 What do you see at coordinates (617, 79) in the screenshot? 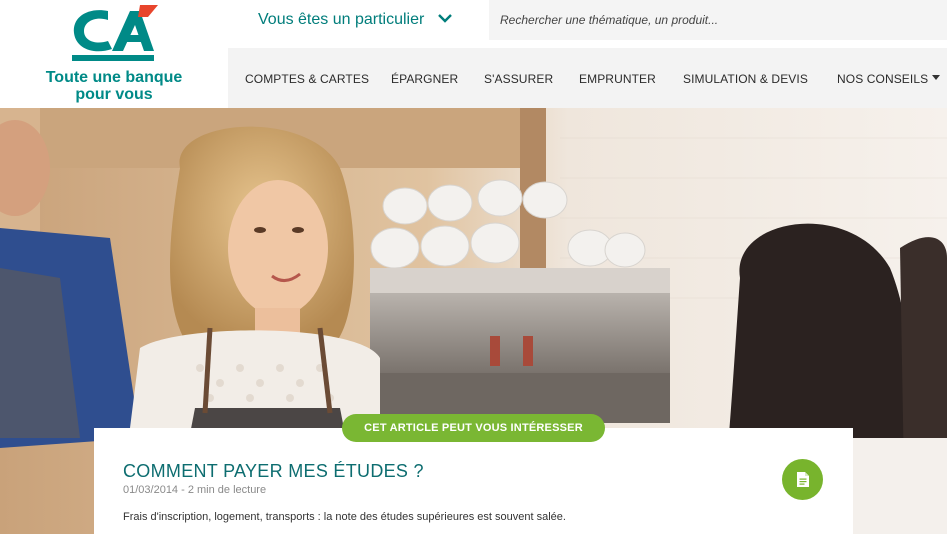
I see `nav-item-emprunter: EMPRUNTER` at bounding box center [617, 79].